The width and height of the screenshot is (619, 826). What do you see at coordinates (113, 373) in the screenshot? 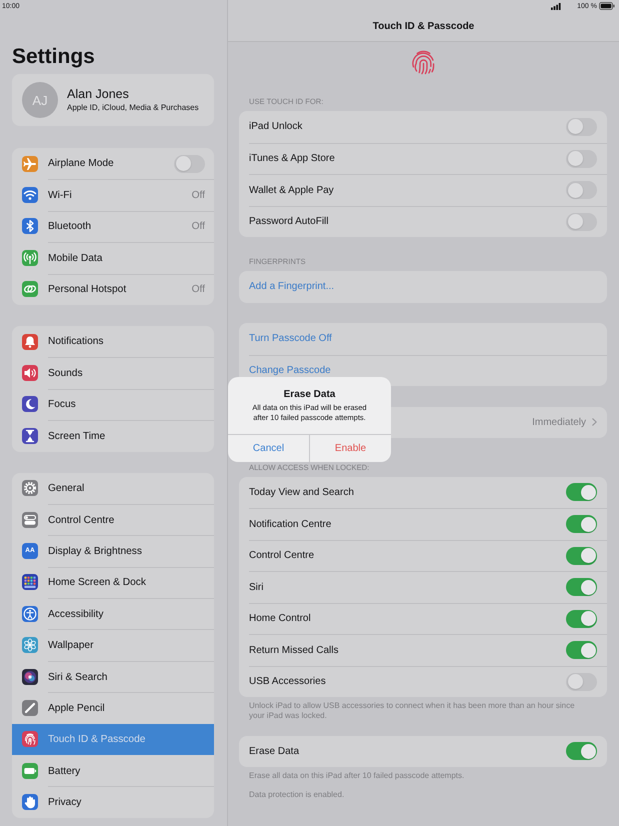
I see `sidebar-item: Sounds` at bounding box center [113, 373].